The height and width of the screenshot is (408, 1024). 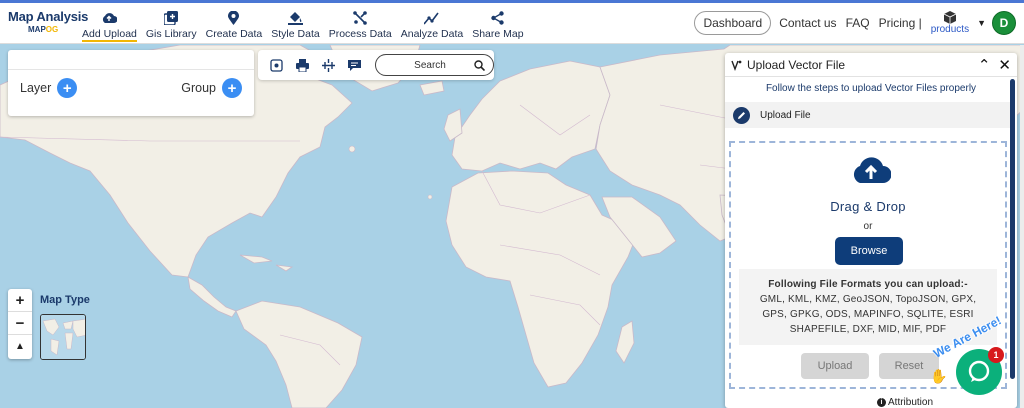 I want to click on location-pin-icon, so click(x=234, y=17).